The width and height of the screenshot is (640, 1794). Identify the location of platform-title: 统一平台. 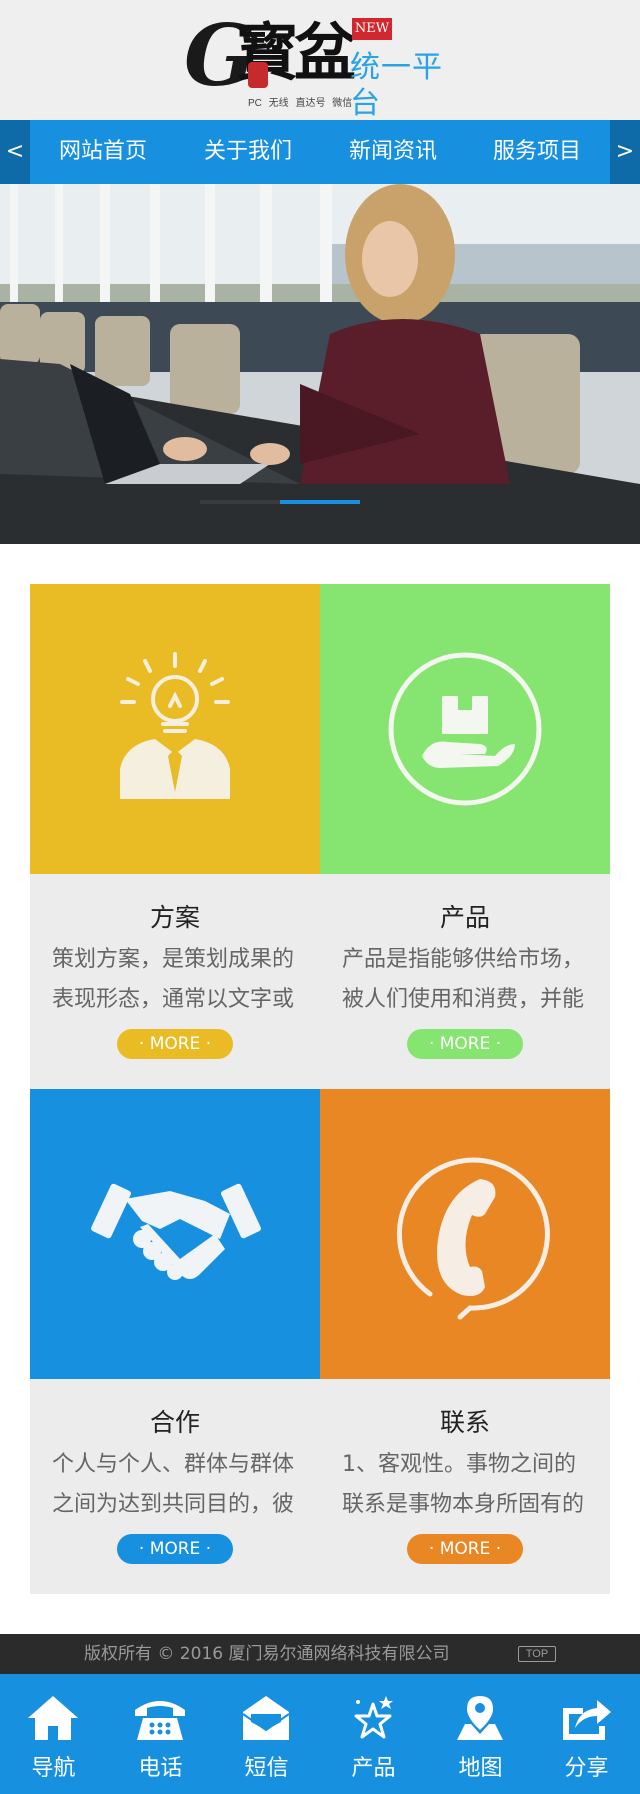
(396, 85).